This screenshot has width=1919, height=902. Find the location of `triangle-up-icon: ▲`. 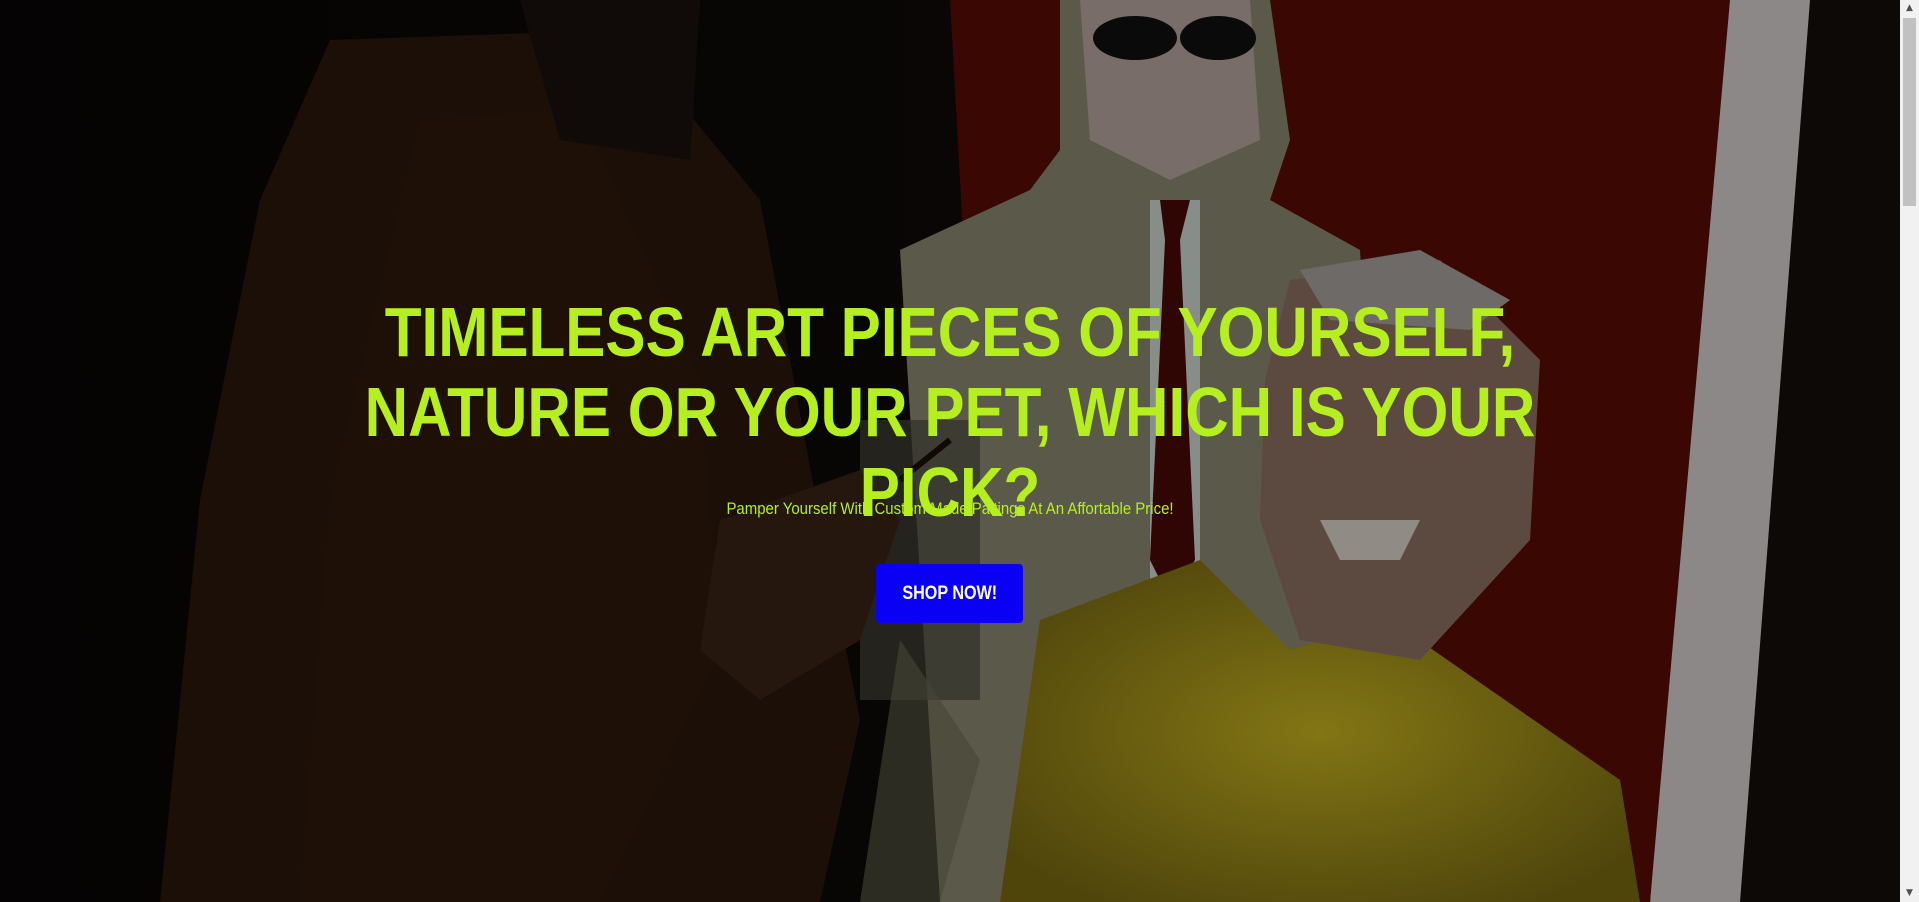

triangle-up-icon: ▲ is located at coordinates (1909, 8).